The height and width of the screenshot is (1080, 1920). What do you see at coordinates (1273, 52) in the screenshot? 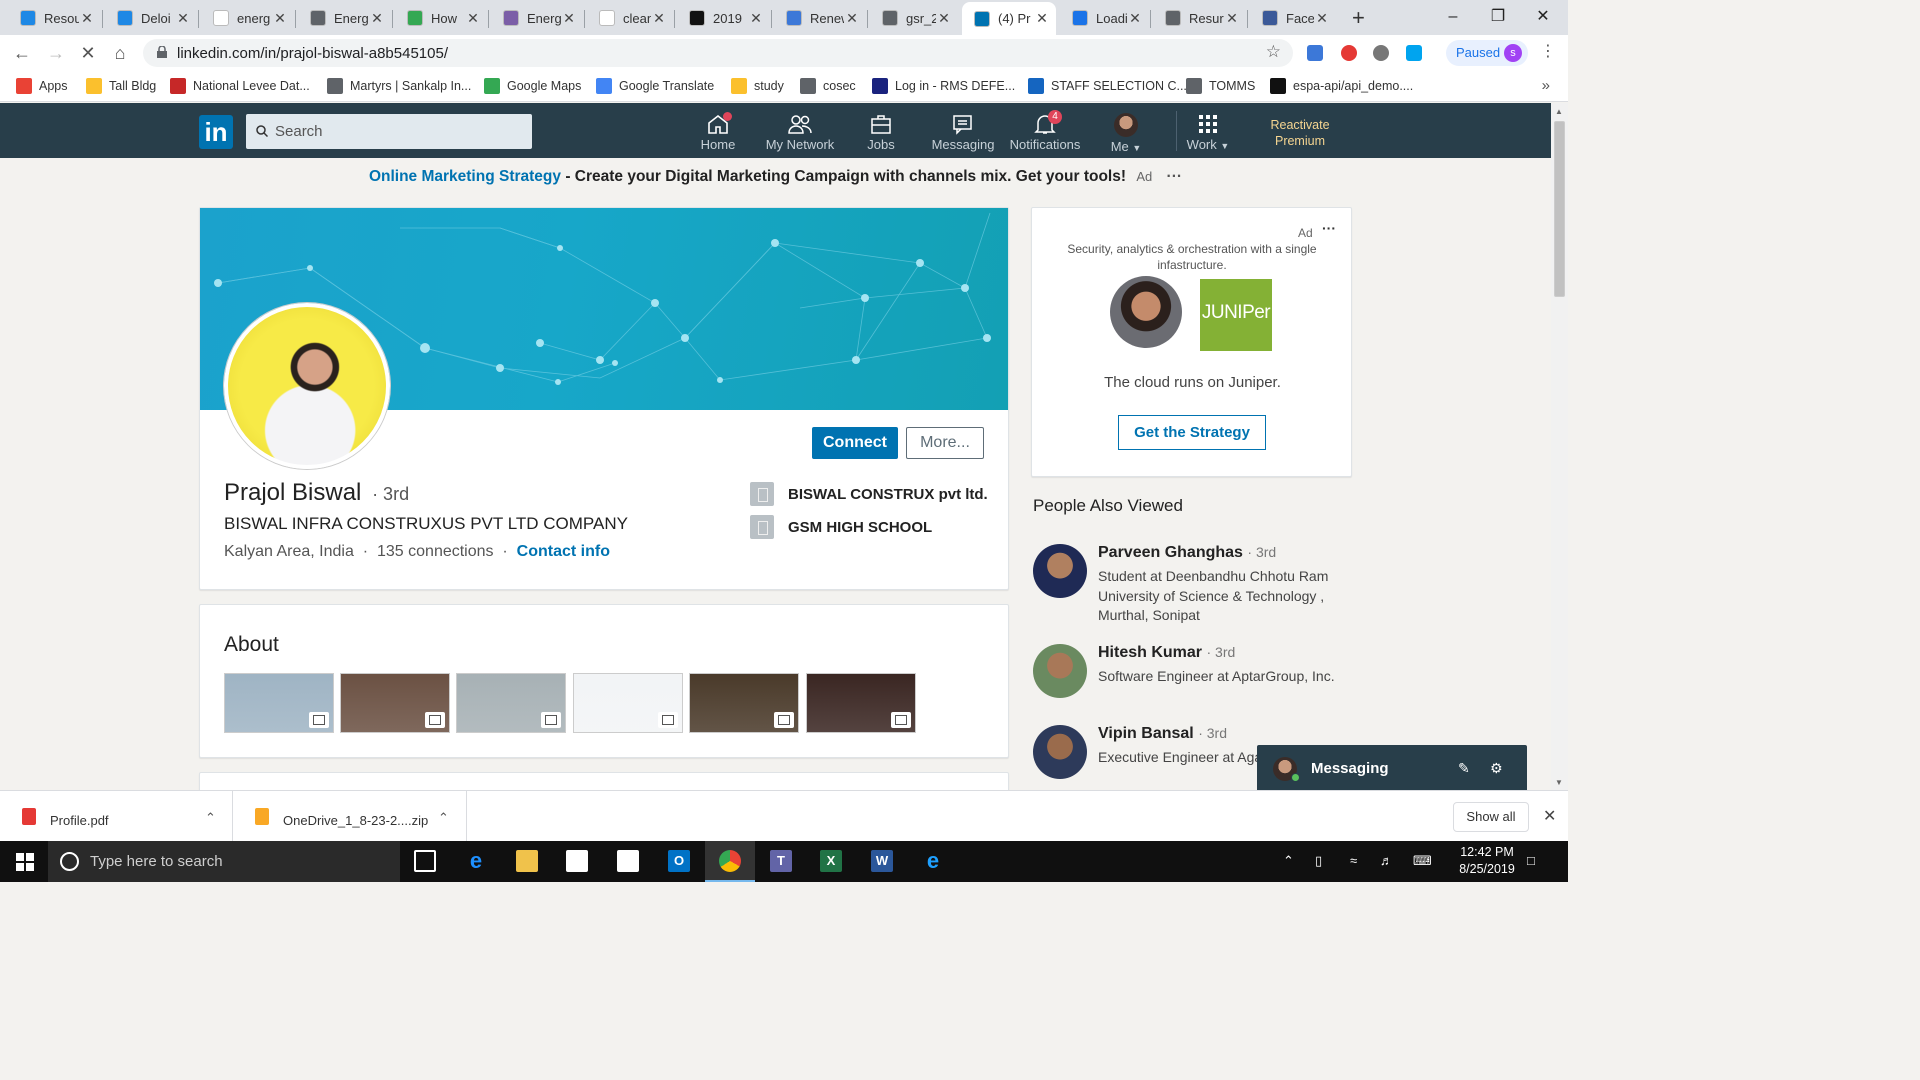
I see `bookmark-star-icon: ☆` at bounding box center [1273, 52].